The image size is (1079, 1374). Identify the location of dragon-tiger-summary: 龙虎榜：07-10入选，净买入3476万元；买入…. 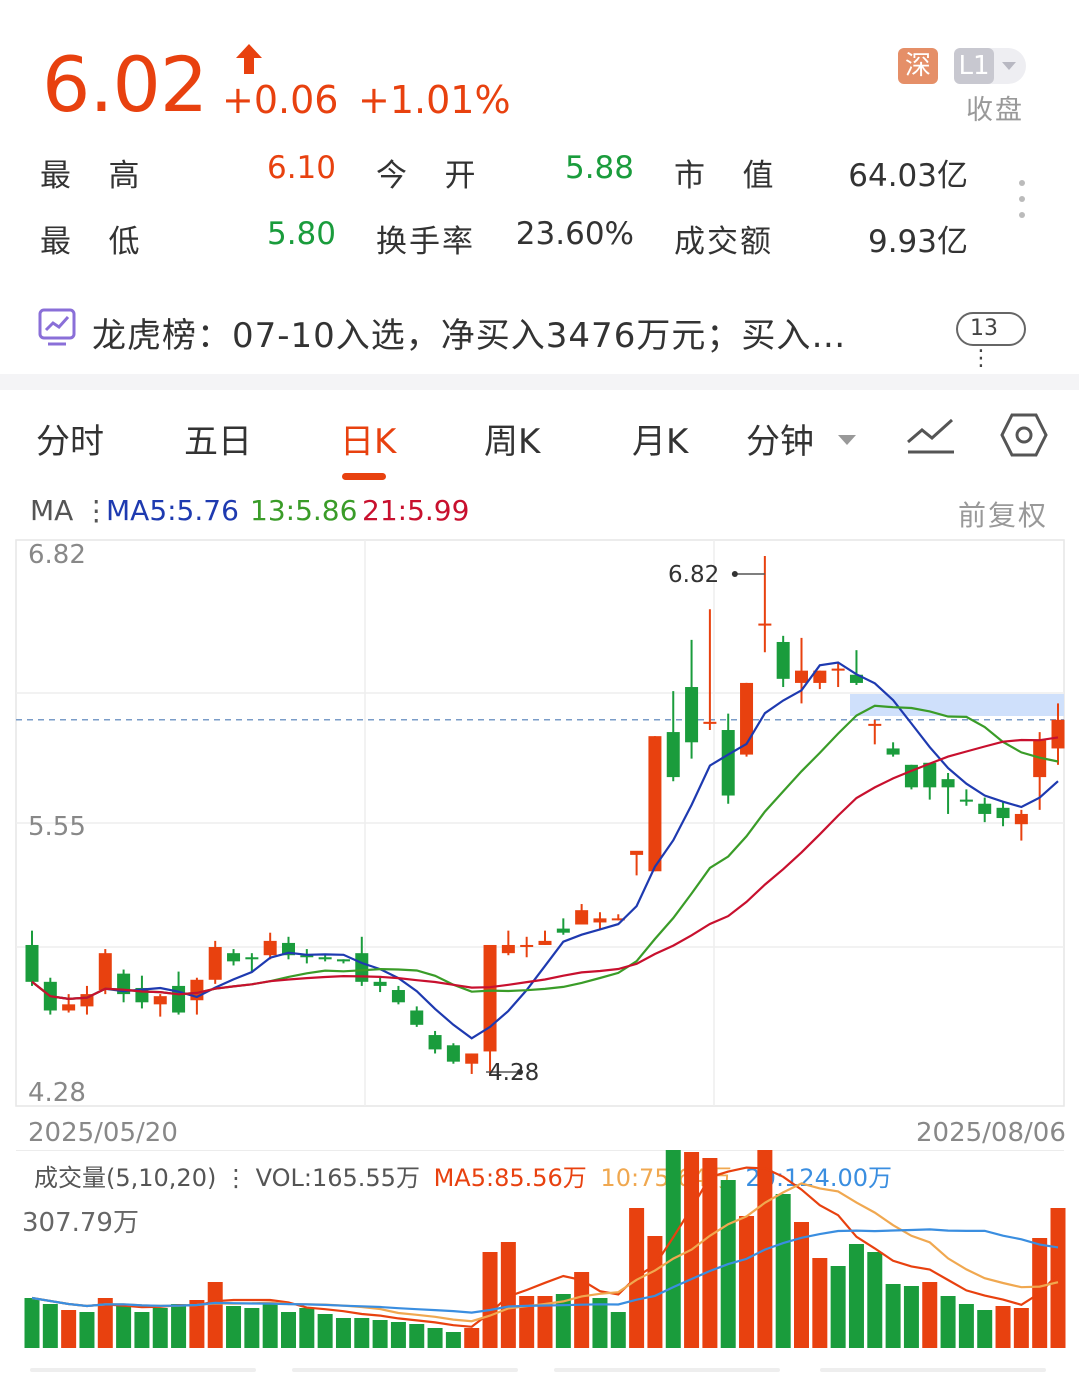
(469, 332).